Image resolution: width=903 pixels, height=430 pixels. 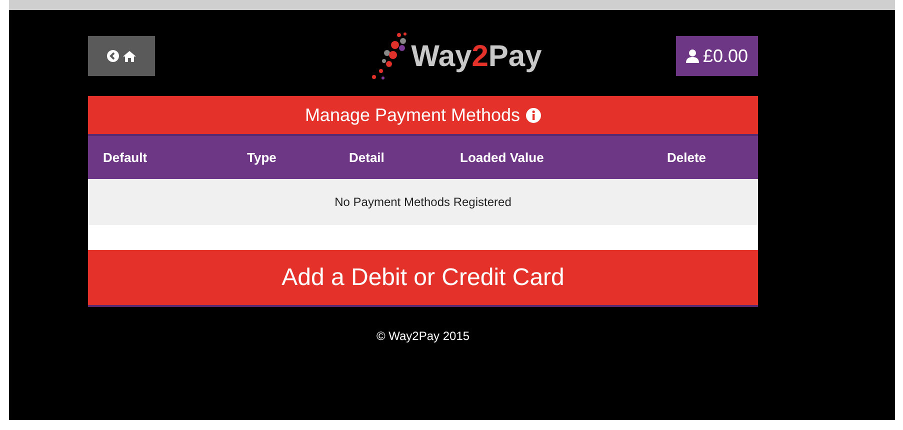 I want to click on logo-icon, so click(x=389, y=56).